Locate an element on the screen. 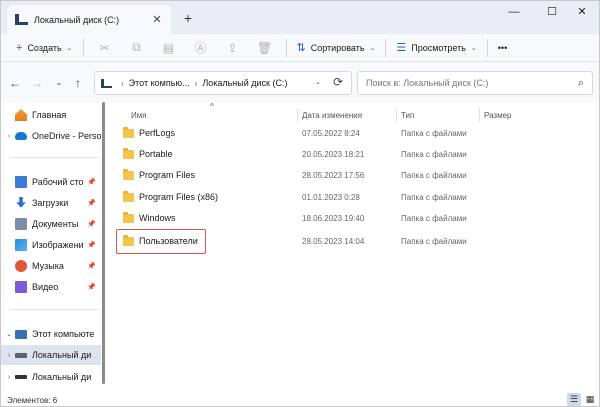  sidebar-item-local-disk-d: › Локальный ди is located at coordinates (51, 377).